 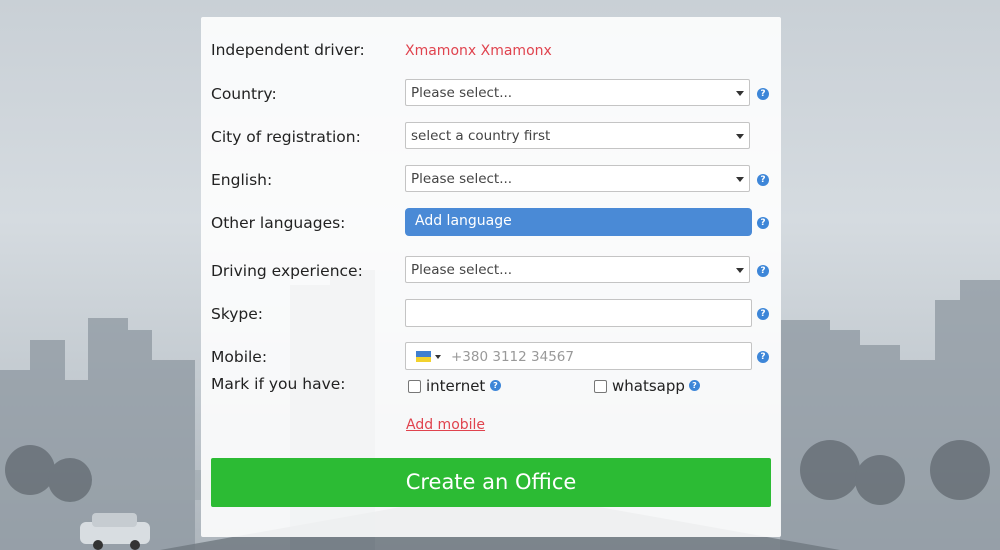 What do you see at coordinates (578, 356) in the screenshot?
I see `mobile-input: +380 3112 34567` at bounding box center [578, 356].